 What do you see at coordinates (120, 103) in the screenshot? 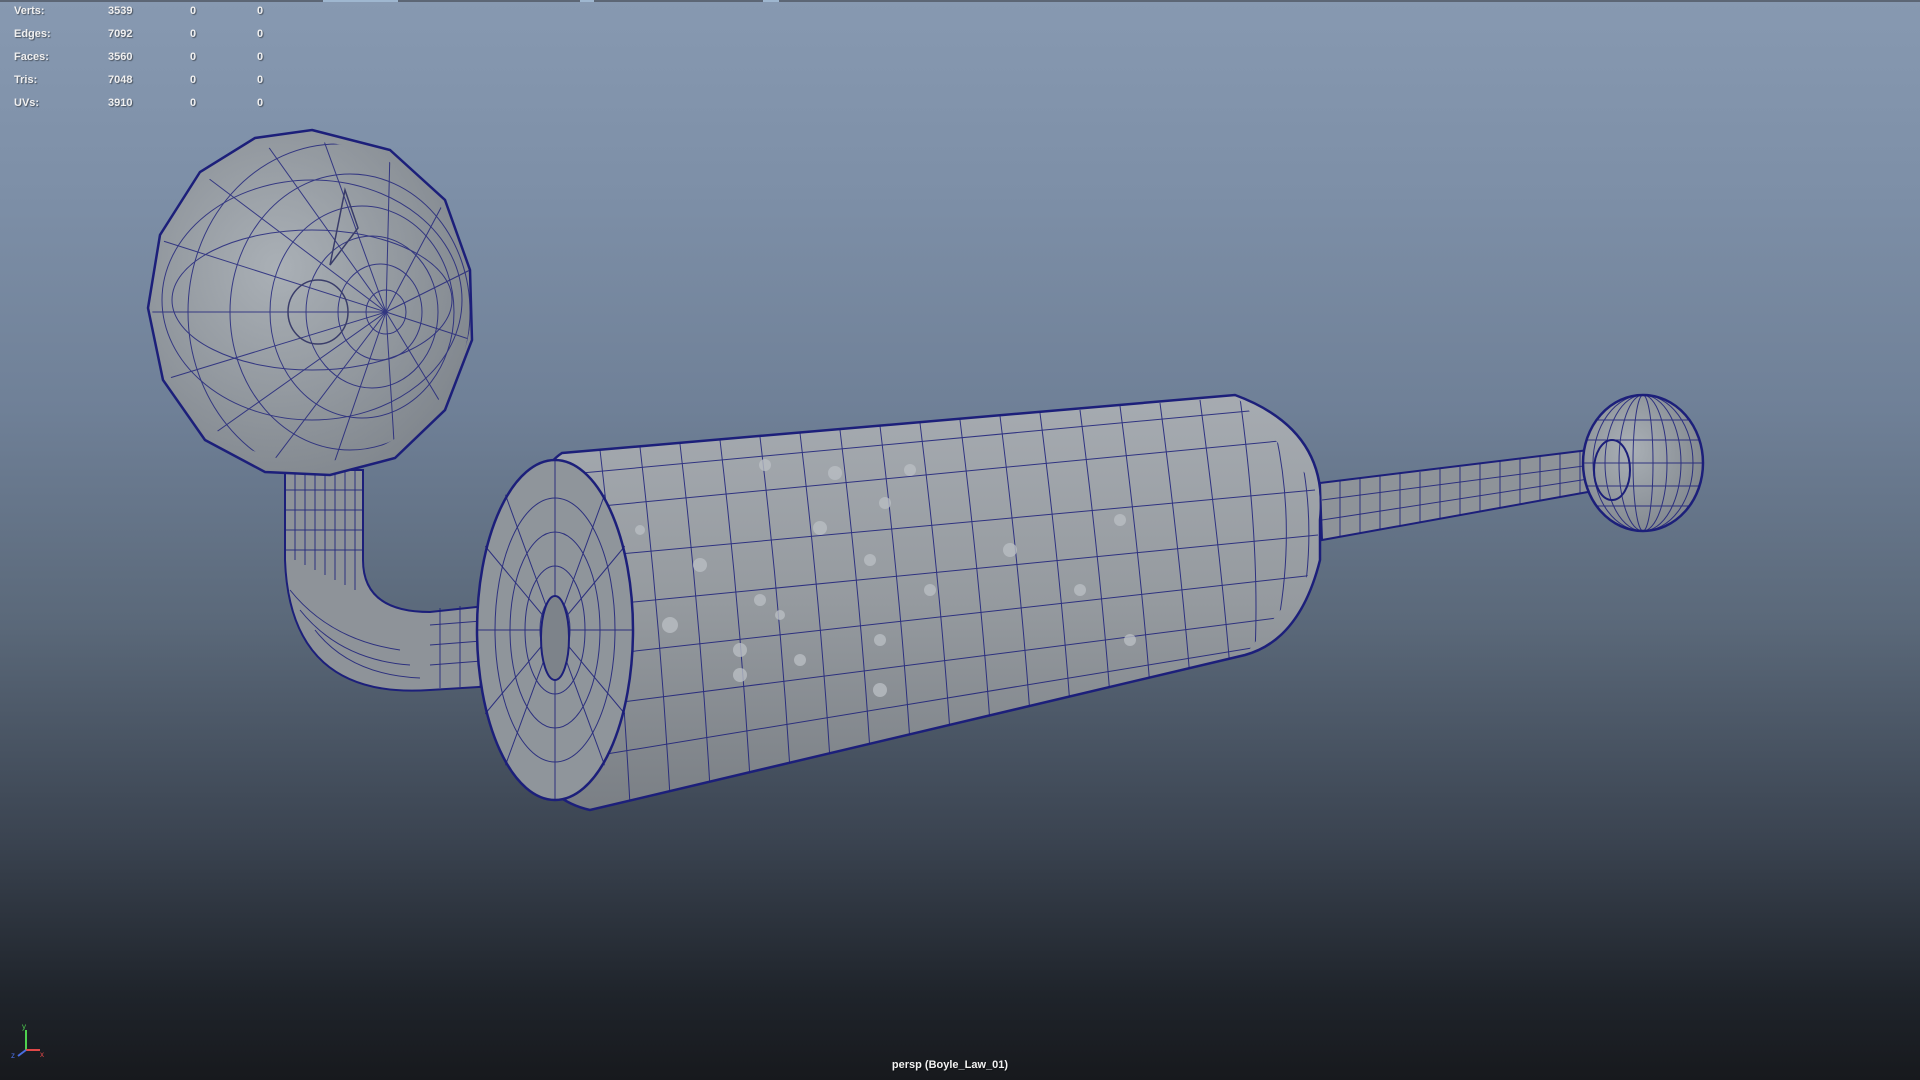
I see `hud-value: 3910` at bounding box center [120, 103].